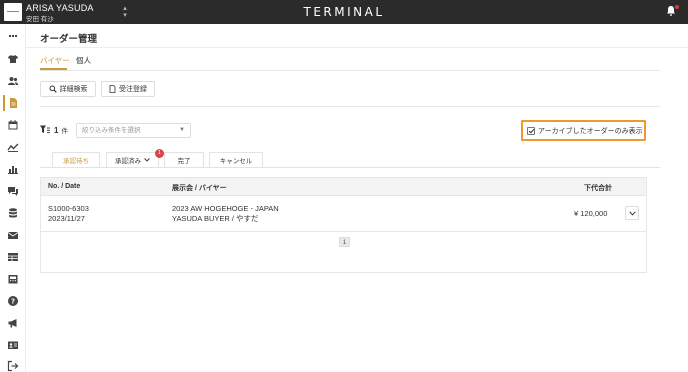  I want to click on order-register-button: 受注登録, so click(128, 89).